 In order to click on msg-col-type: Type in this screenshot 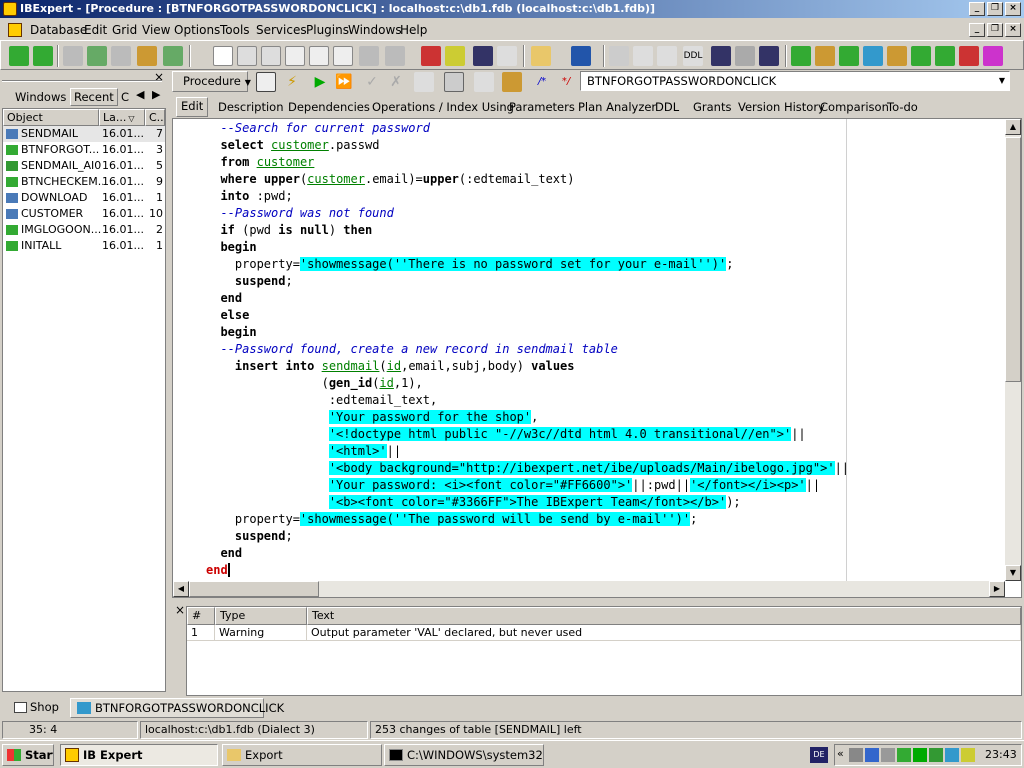, I will do `click(261, 616)`.